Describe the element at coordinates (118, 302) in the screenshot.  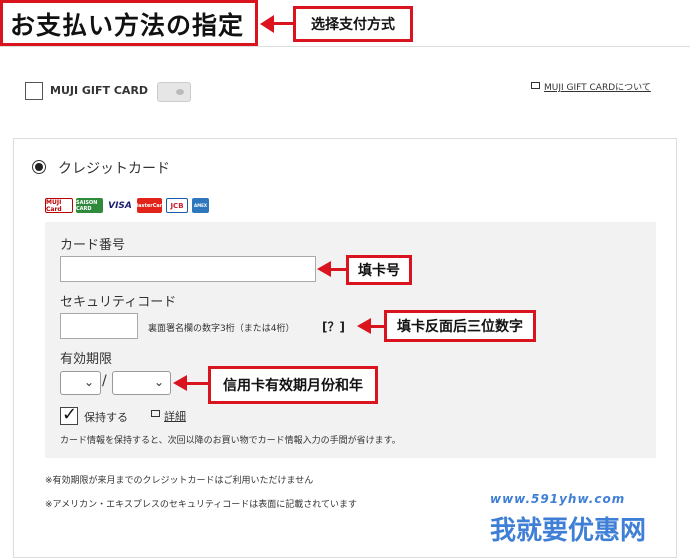
I see `security-code-label: セキュリティコード` at that location.